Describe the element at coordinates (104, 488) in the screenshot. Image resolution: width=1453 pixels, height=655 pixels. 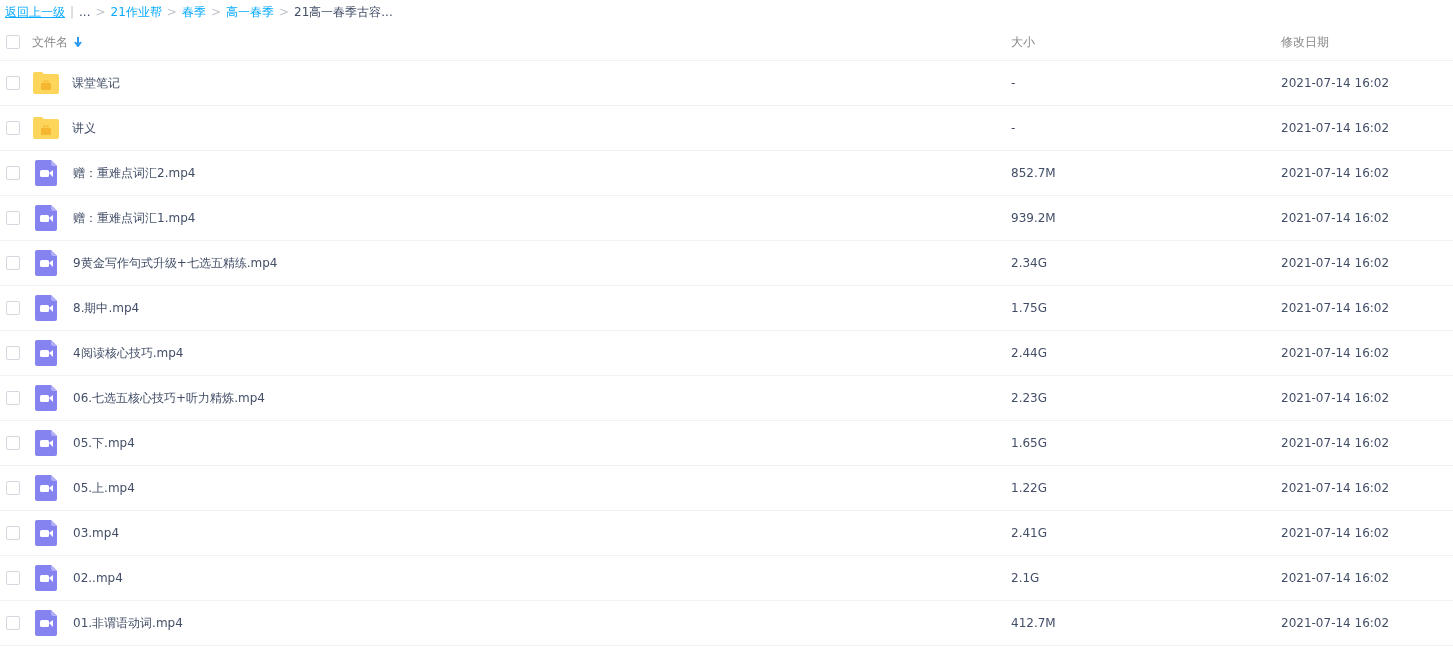
I see `file-name: 05.上.mp4` at that location.